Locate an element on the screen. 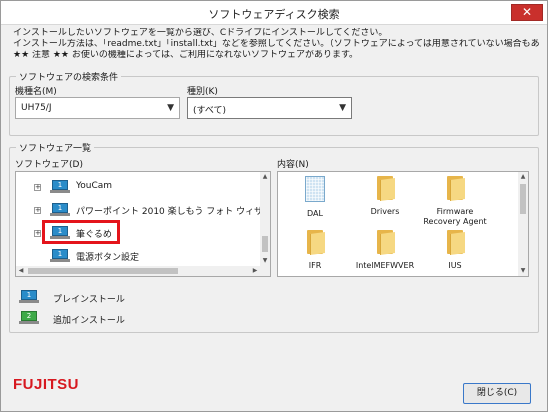 The width and height of the screenshot is (548, 412). search-conditions-caption: ソフトウェアの検索条件 is located at coordinates (69, 76).